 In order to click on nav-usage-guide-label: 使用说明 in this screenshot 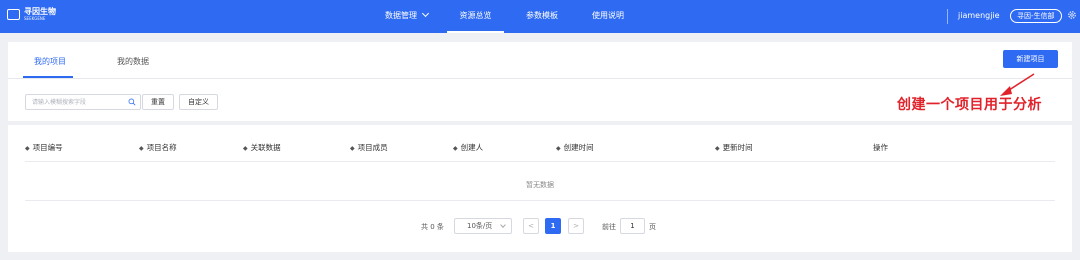, I will do `click(608, 15)`.